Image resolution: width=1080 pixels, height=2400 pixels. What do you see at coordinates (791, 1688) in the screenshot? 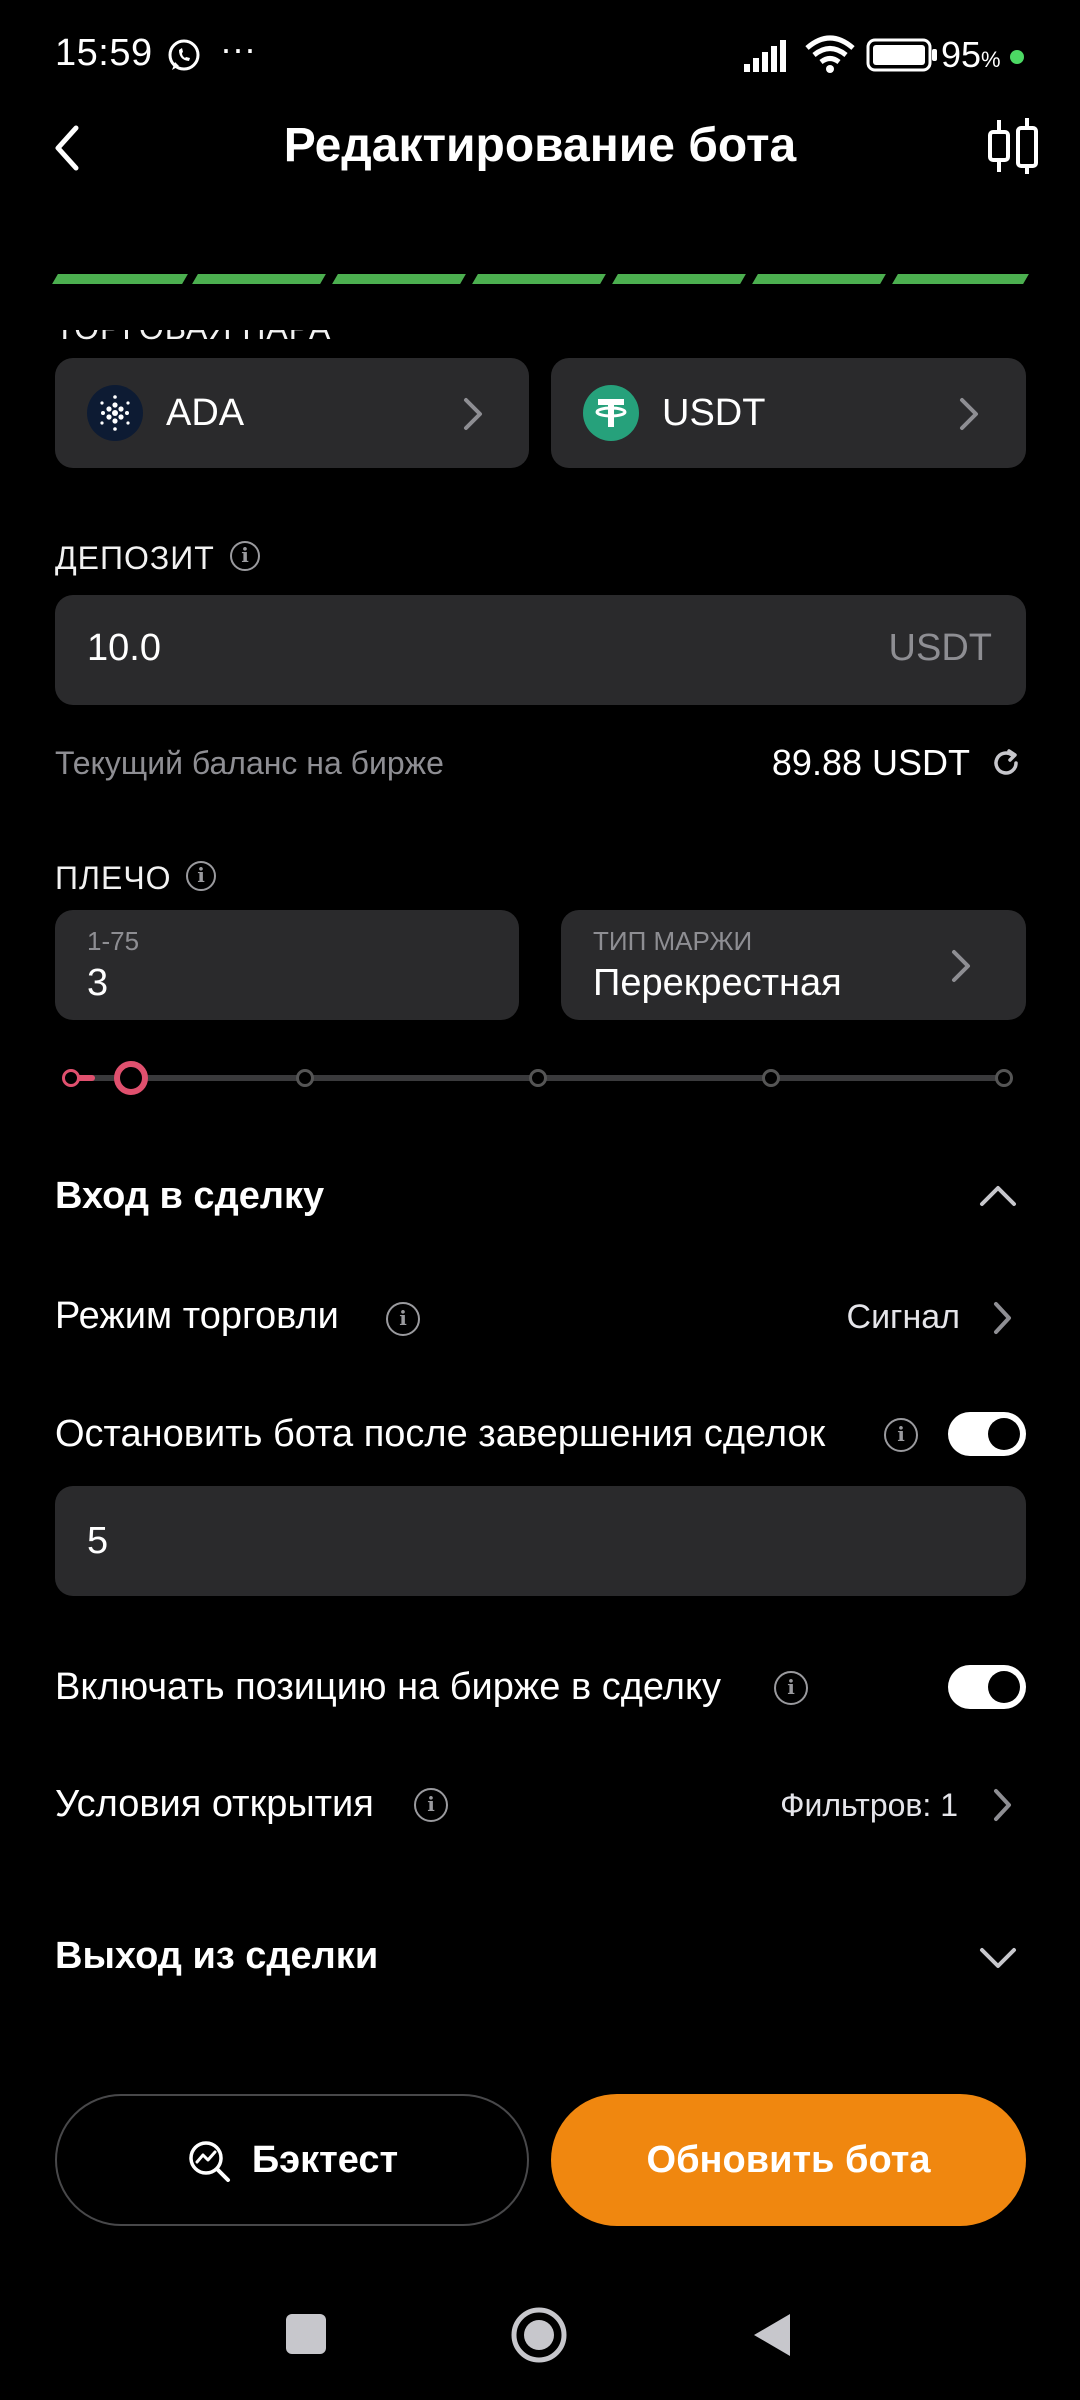
I see `include-position-info-icon: i` at bounding box center [791, 1688].